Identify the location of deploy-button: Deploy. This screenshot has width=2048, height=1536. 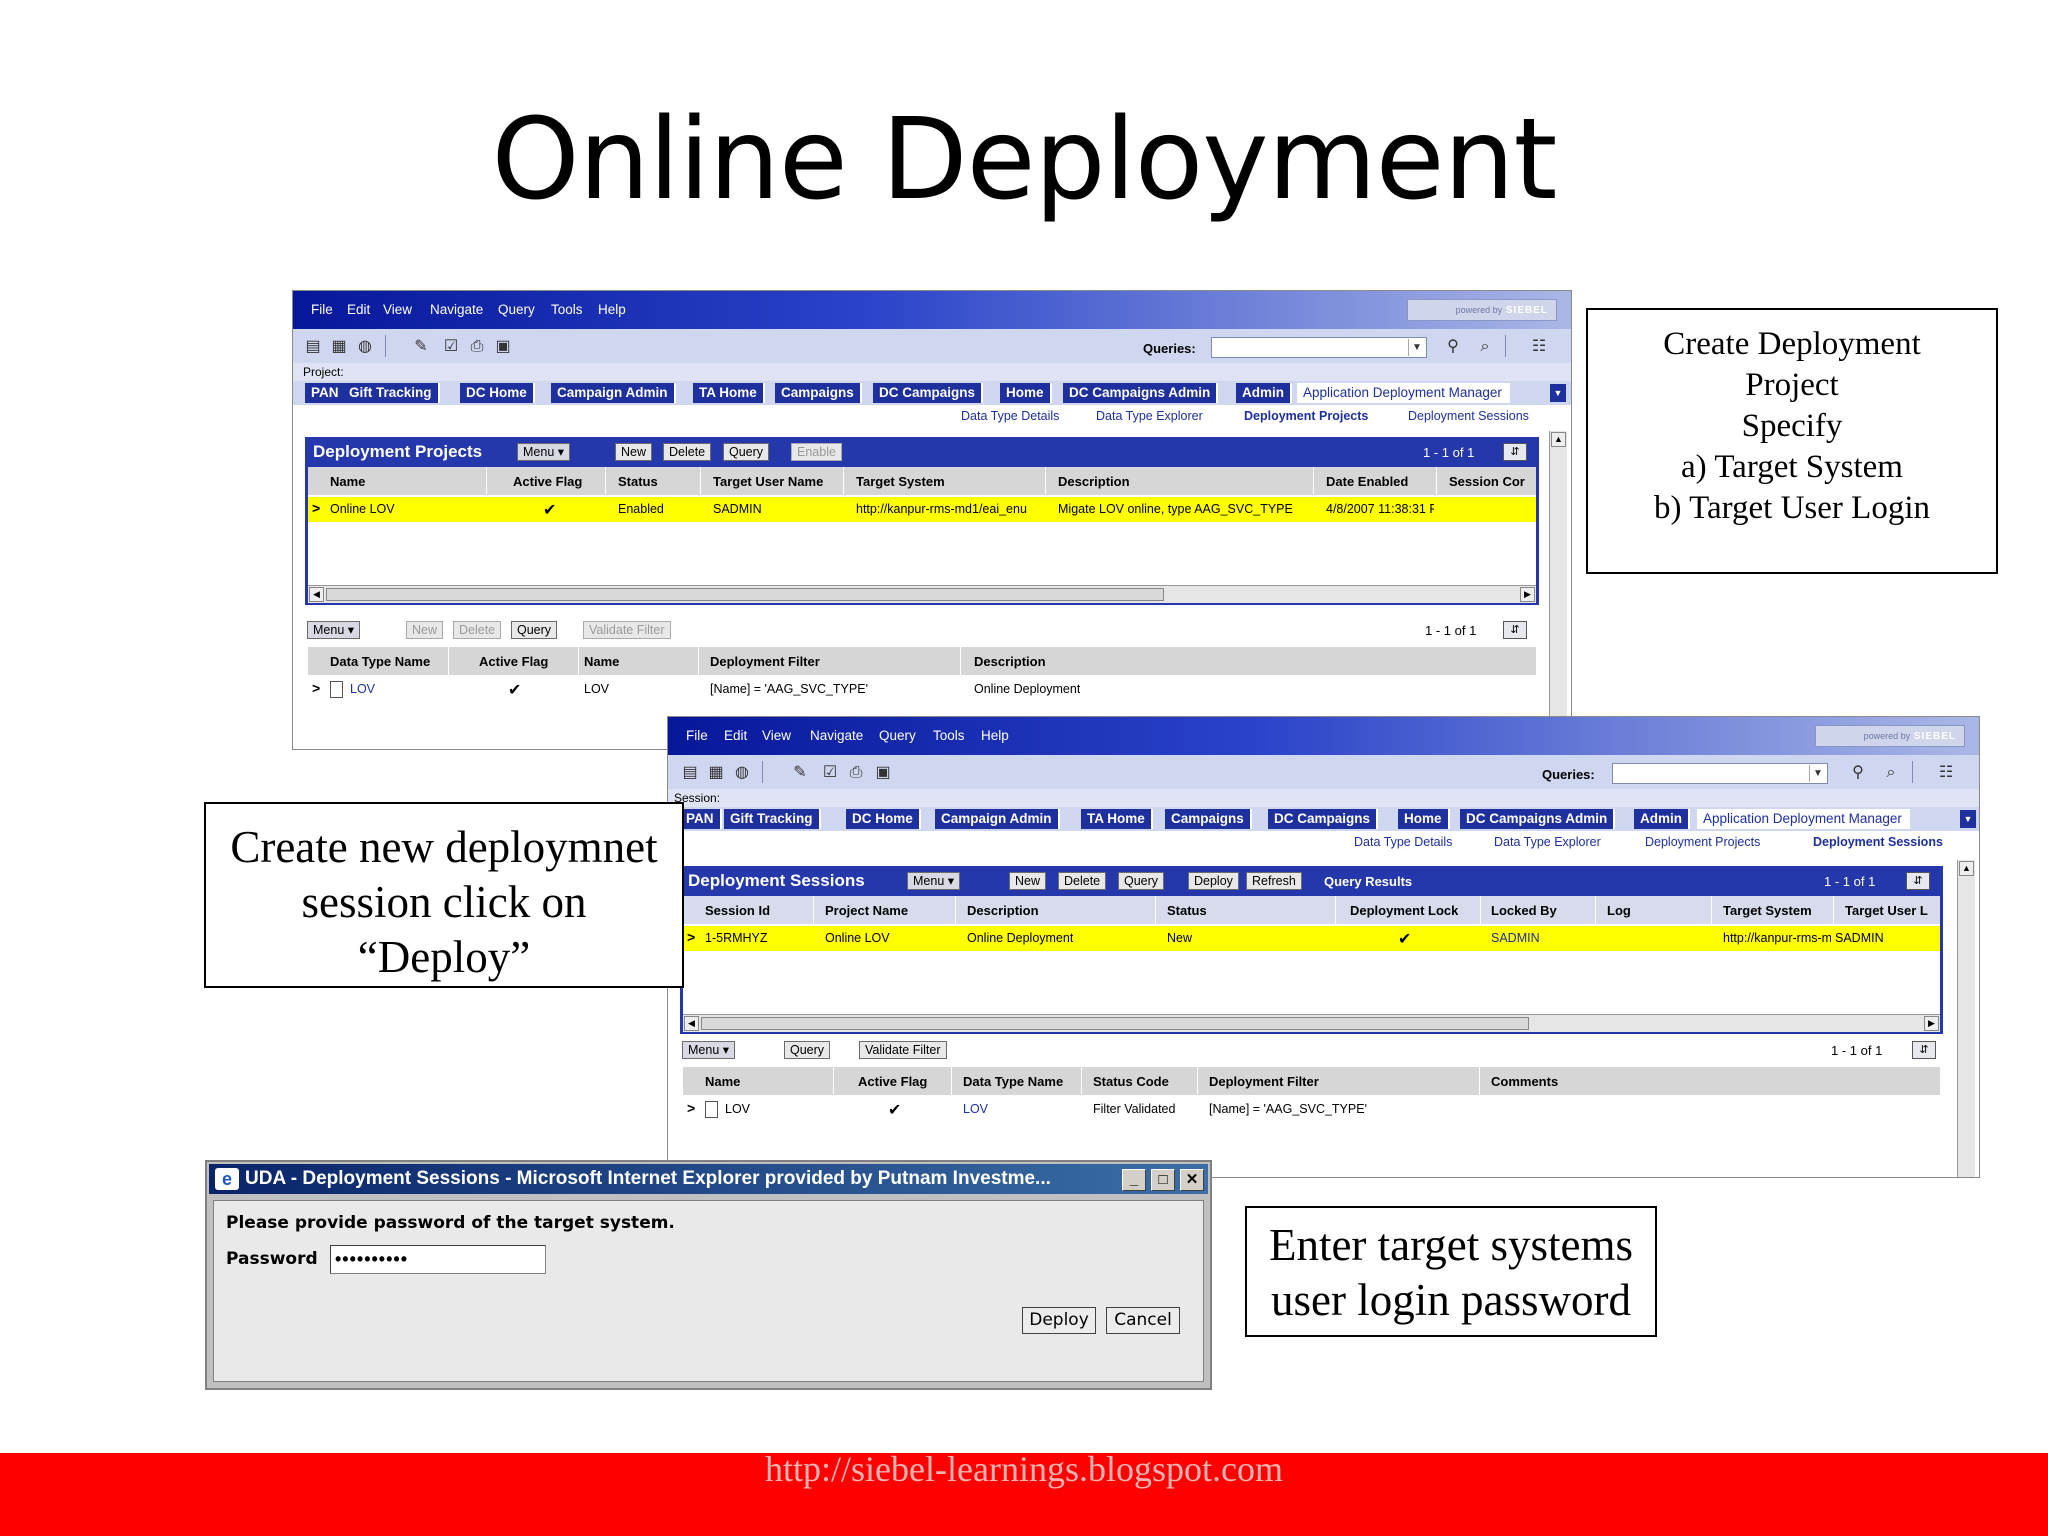
(1059, 1320).